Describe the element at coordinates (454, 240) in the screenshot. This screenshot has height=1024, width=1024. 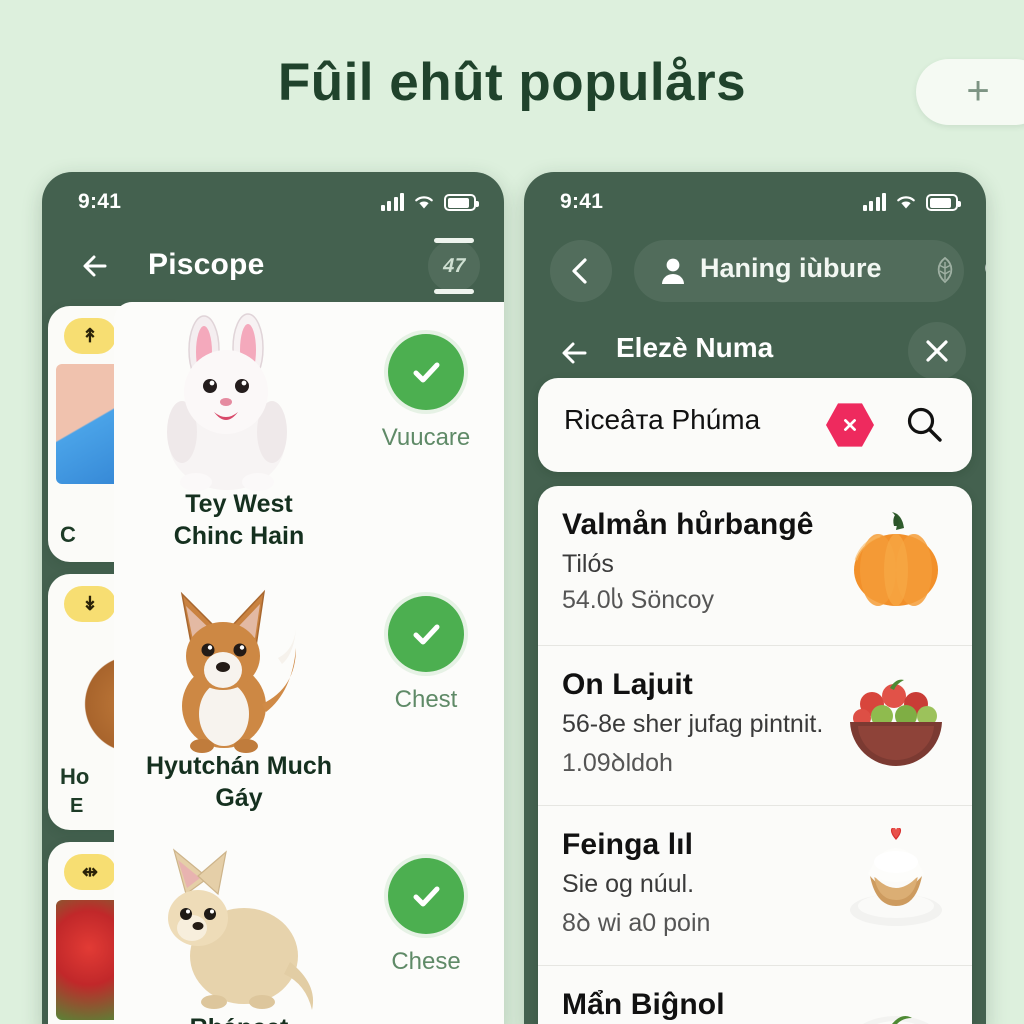
I see `menu-bar-top` at that location.